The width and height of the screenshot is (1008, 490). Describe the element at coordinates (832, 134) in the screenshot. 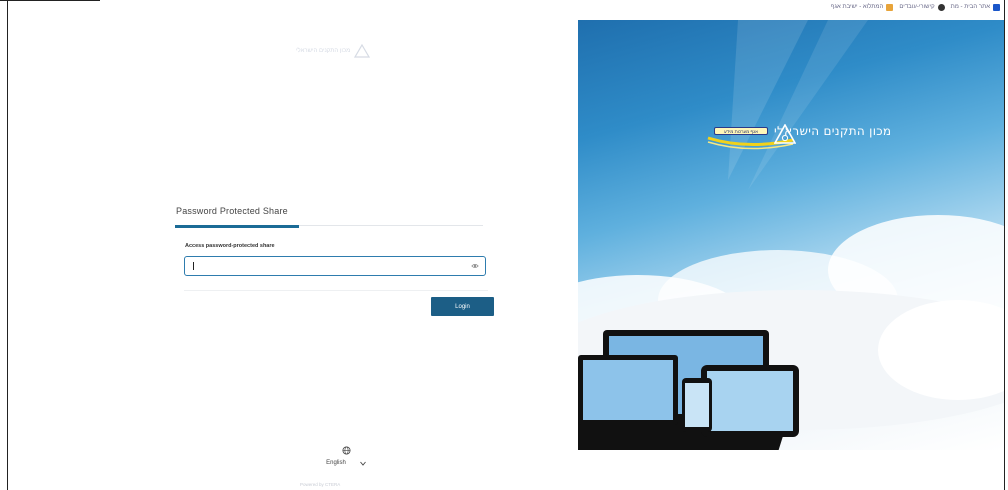

I see `brand-logo: מכון התקנים הישראלי` at that location.